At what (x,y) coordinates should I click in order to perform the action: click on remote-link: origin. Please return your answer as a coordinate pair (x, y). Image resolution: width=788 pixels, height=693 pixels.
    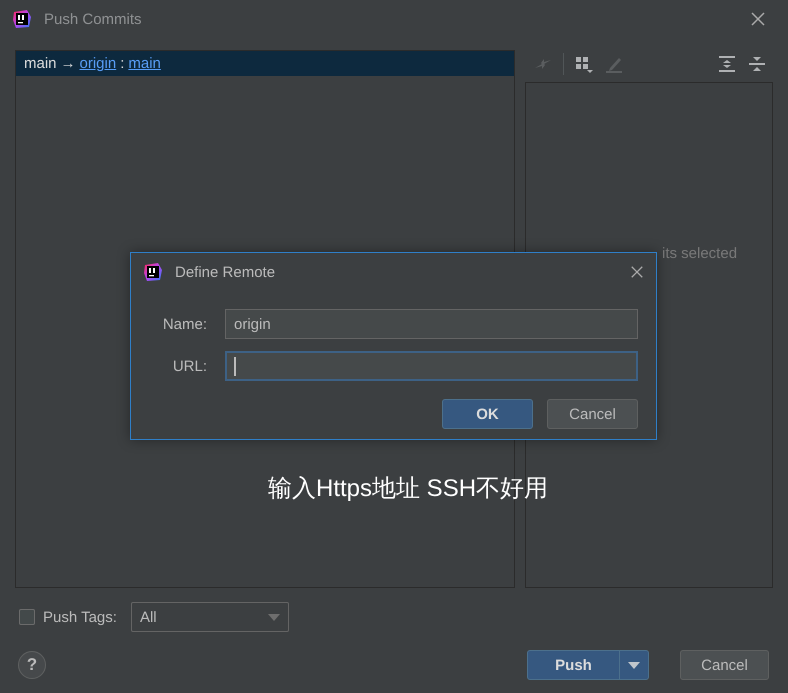
    Looking at the image, I should click on (98, 63).